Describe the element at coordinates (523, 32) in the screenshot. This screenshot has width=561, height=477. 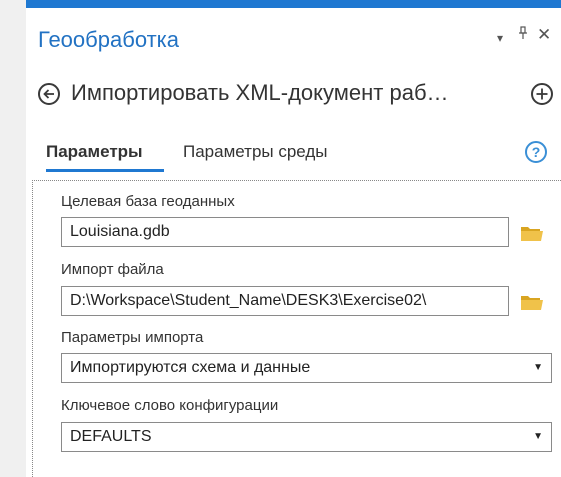
I see `pin-icon-svg` at that location.